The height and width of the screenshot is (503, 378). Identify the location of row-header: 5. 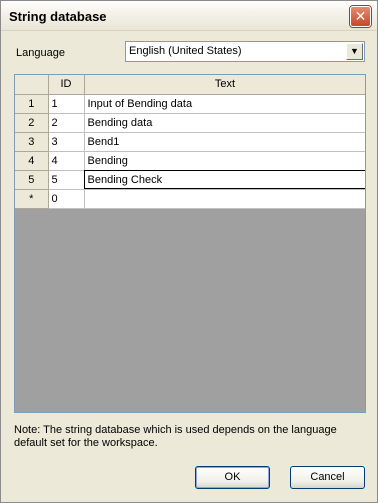
(32, 180).